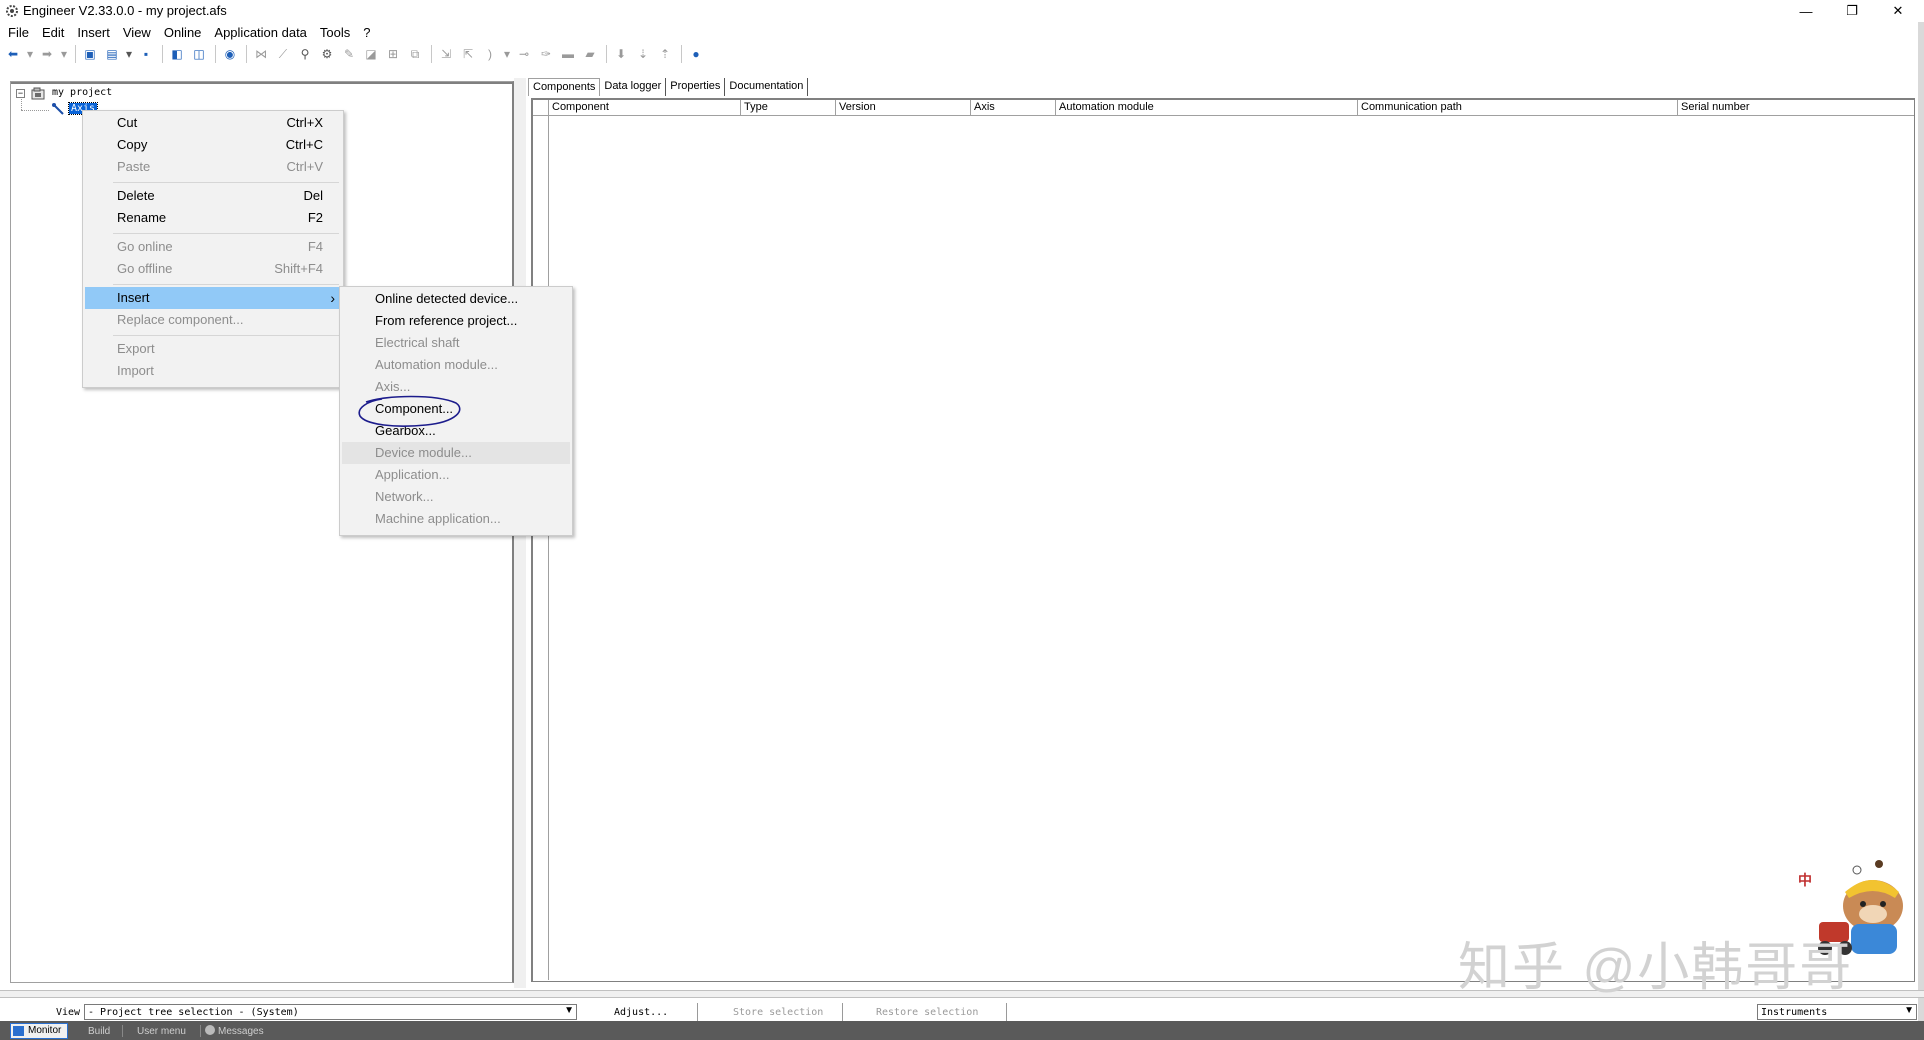 This screenshot has width=1924, height=1040. Describe the element at coordinates (213, 145) in the screenshot. I see `menu-item-copy: Copy Ctrl+C` at that location.